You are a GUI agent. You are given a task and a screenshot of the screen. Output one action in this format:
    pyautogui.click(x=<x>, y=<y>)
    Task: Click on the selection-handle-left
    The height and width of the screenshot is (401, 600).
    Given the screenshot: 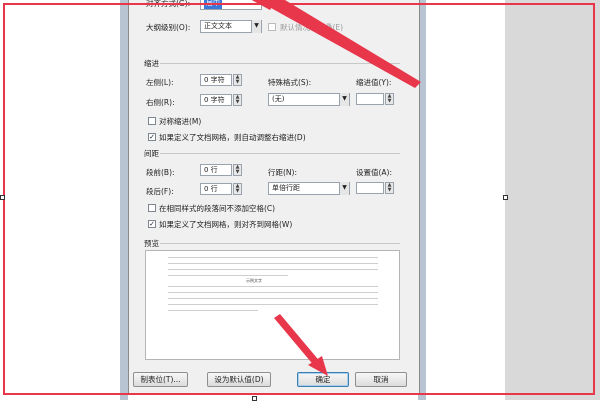 What is the action you would take?
    pyautogui.click(x=2, y=197)
    